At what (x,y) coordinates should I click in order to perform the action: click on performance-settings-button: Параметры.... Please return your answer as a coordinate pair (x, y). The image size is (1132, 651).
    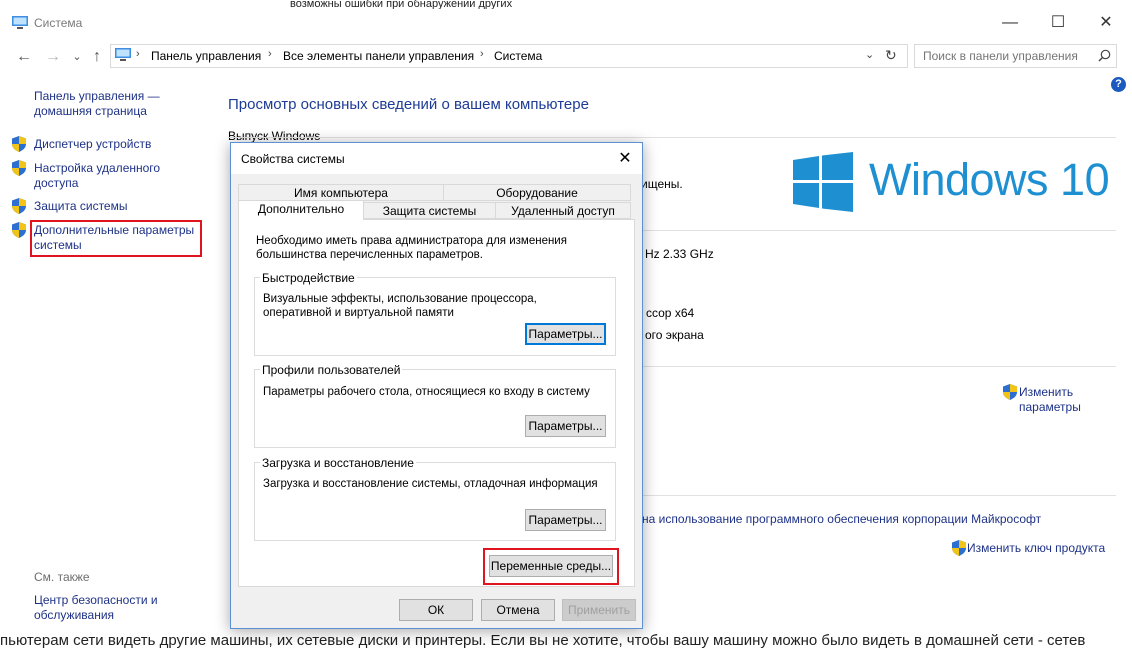
    Looking at the image, I should click on (565, 334).